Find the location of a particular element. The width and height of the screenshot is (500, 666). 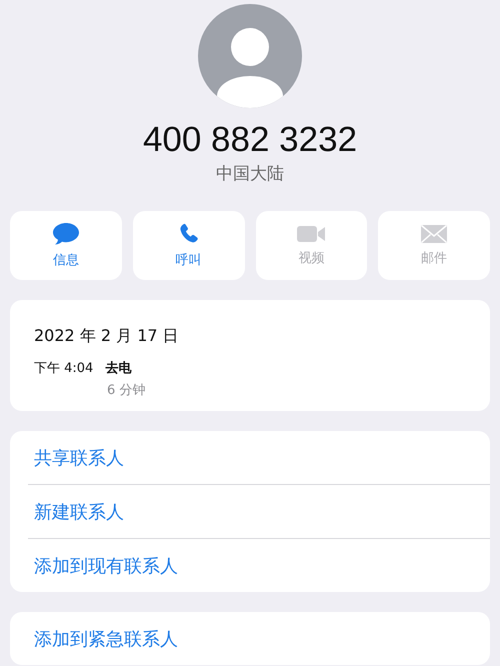

message-button: 信息 is located at coordinates (66, 245).